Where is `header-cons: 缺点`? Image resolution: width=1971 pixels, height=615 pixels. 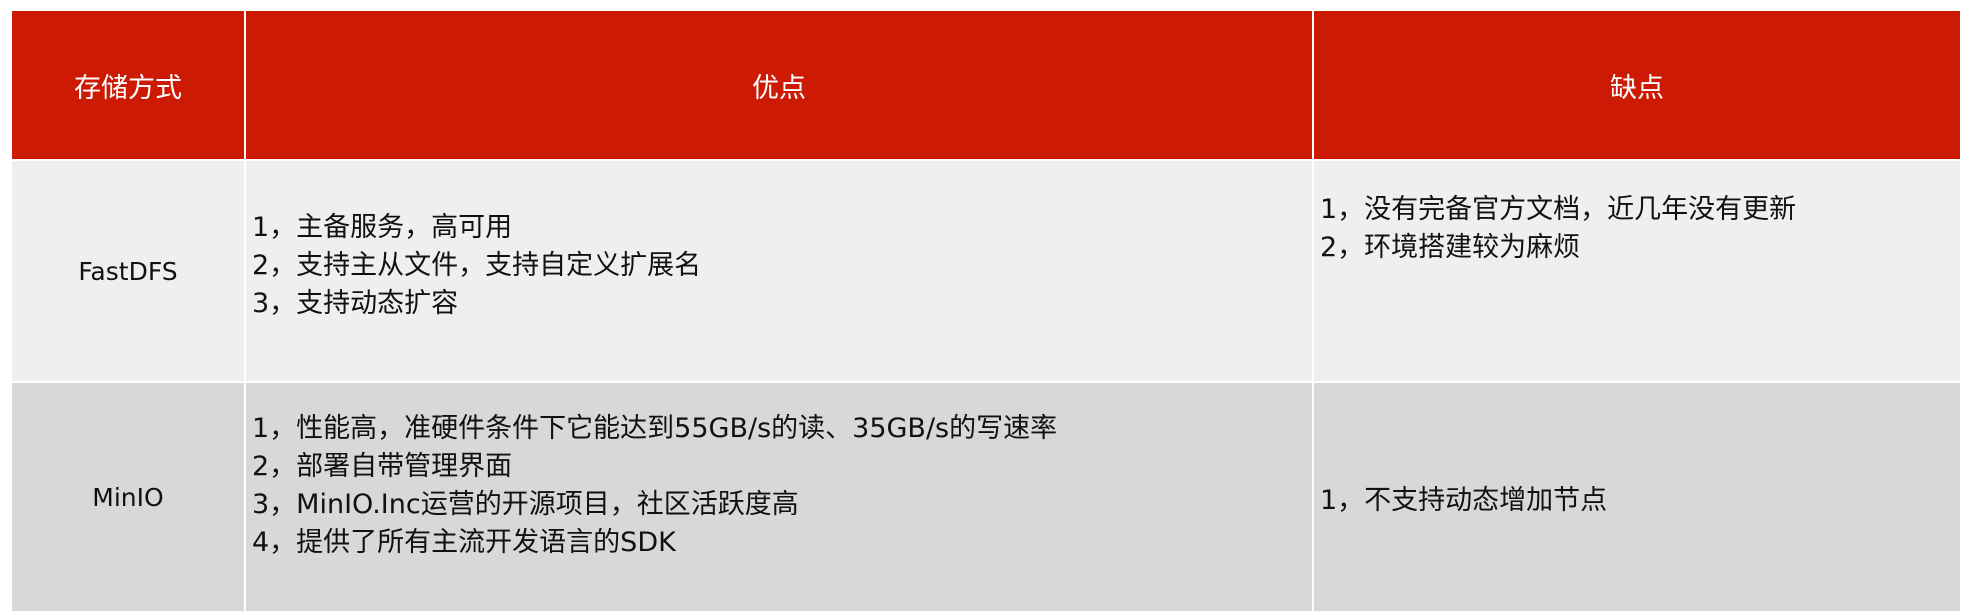 header-cons: 缺点 is located at coordinates (1637, 85).